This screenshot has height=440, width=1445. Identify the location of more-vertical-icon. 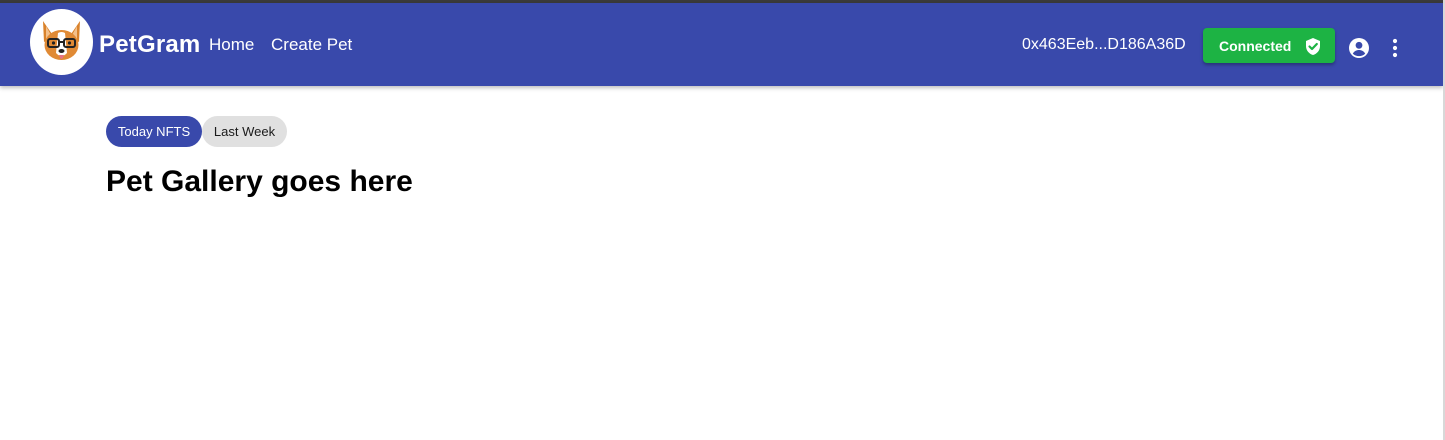
(1395, 50).